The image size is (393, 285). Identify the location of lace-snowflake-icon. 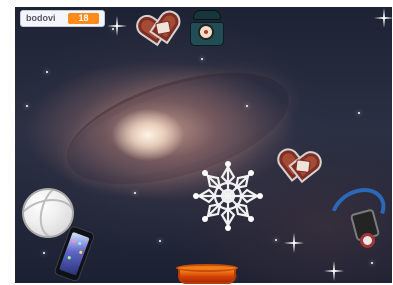
(228, 196).